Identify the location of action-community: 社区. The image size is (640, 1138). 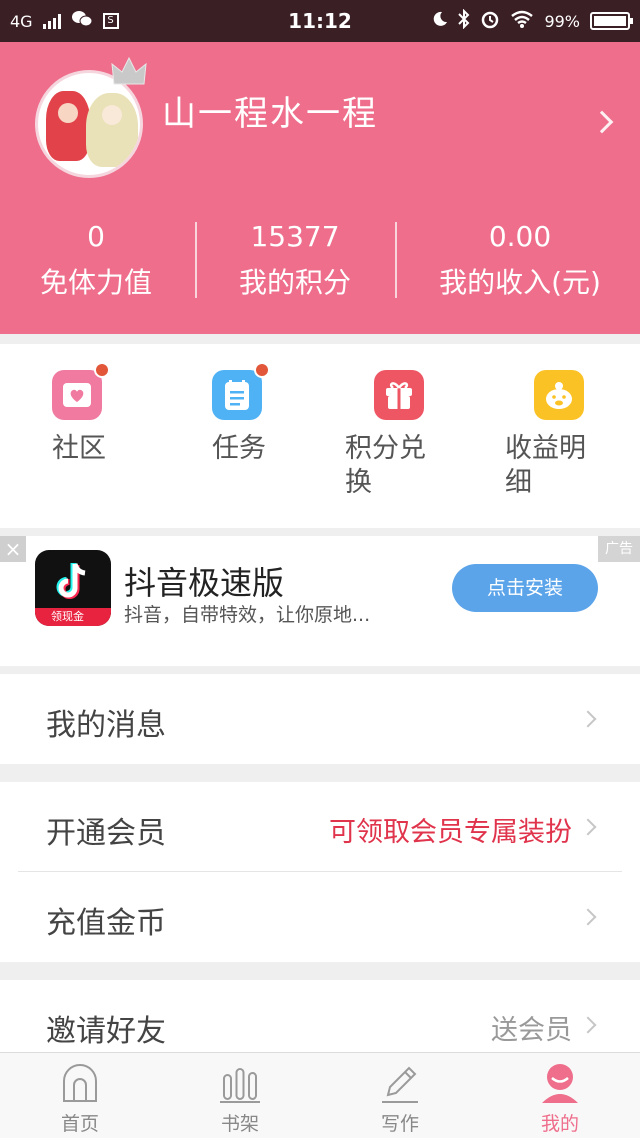
(112, 414).